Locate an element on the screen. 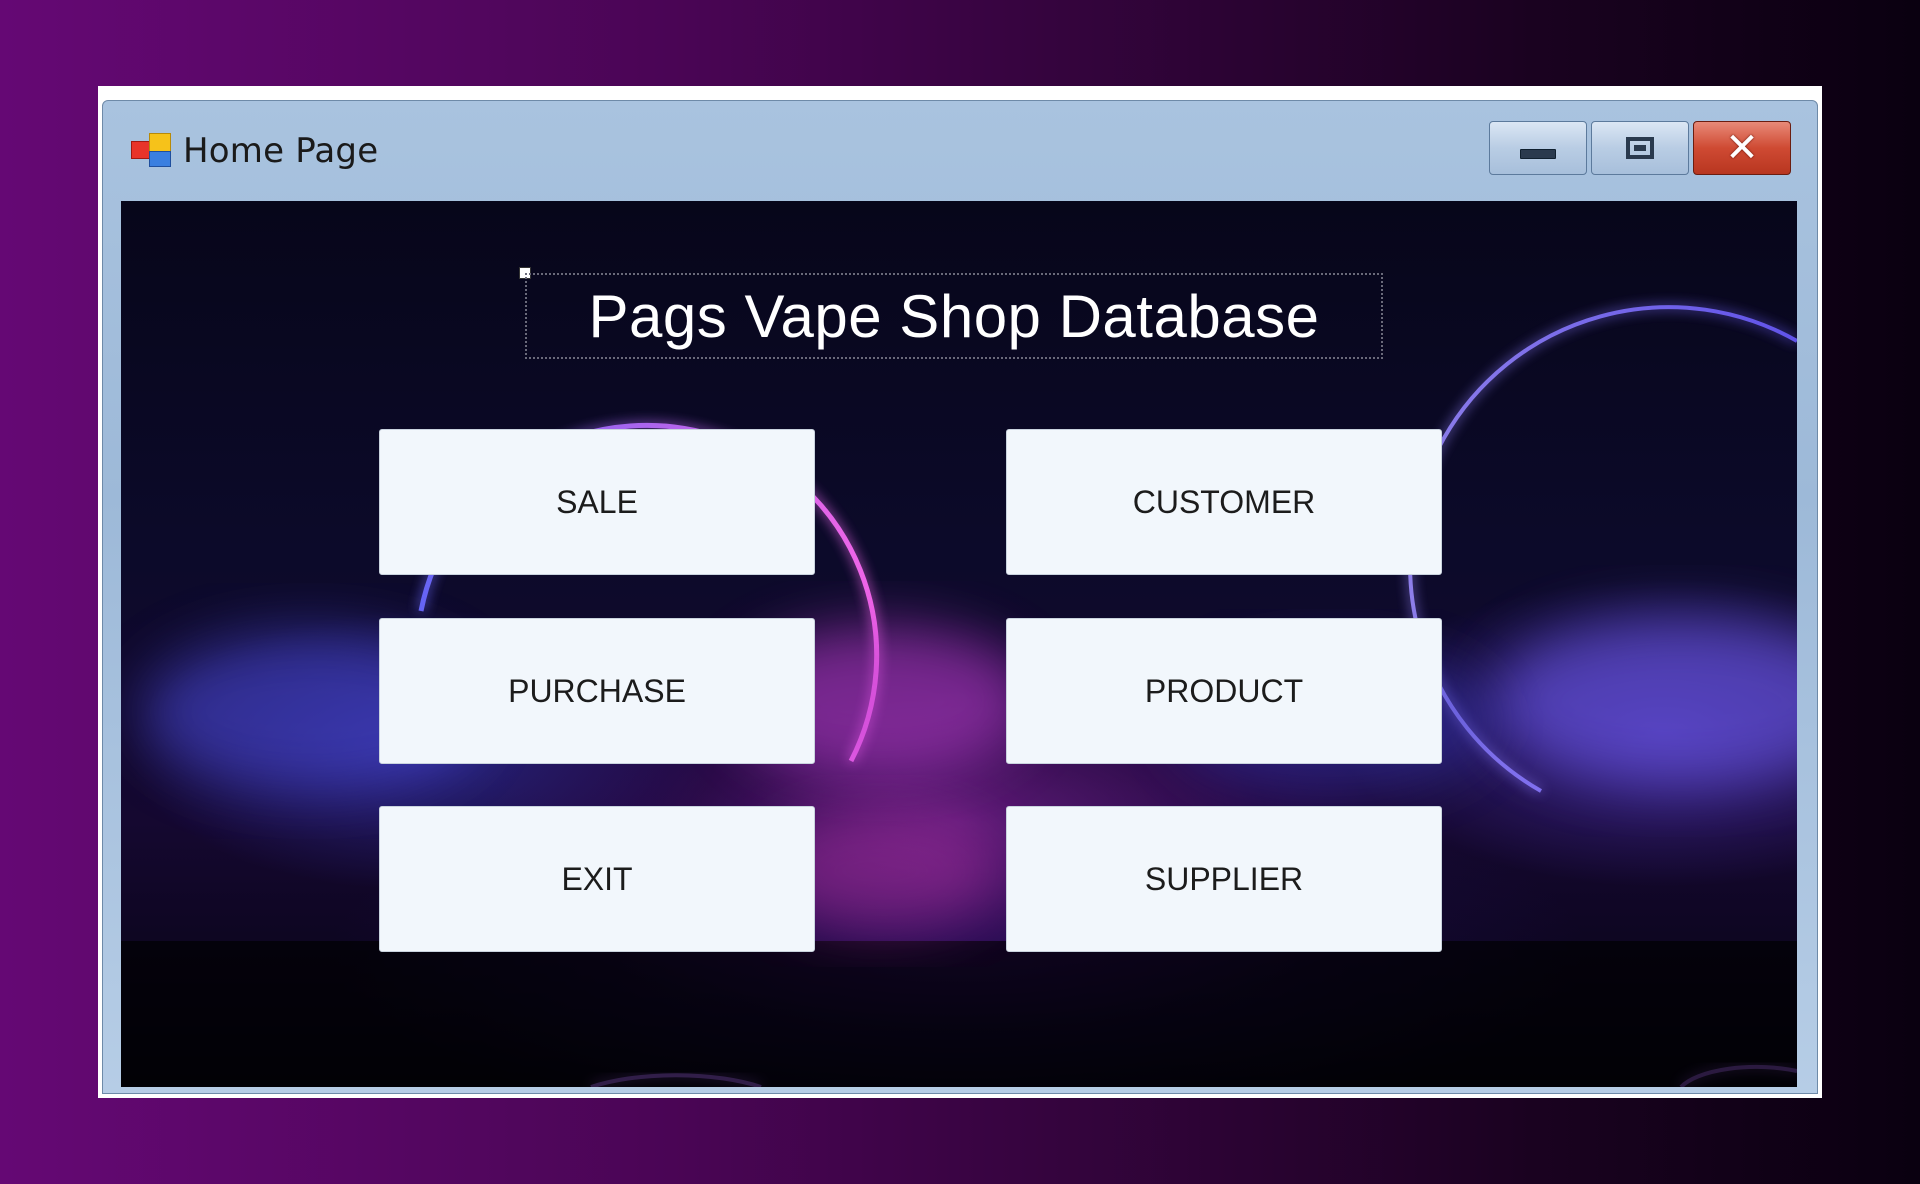 This screenshot has height=1184, width=1920. purchase-button: PURCHASE is located at coordinates (597, 691).